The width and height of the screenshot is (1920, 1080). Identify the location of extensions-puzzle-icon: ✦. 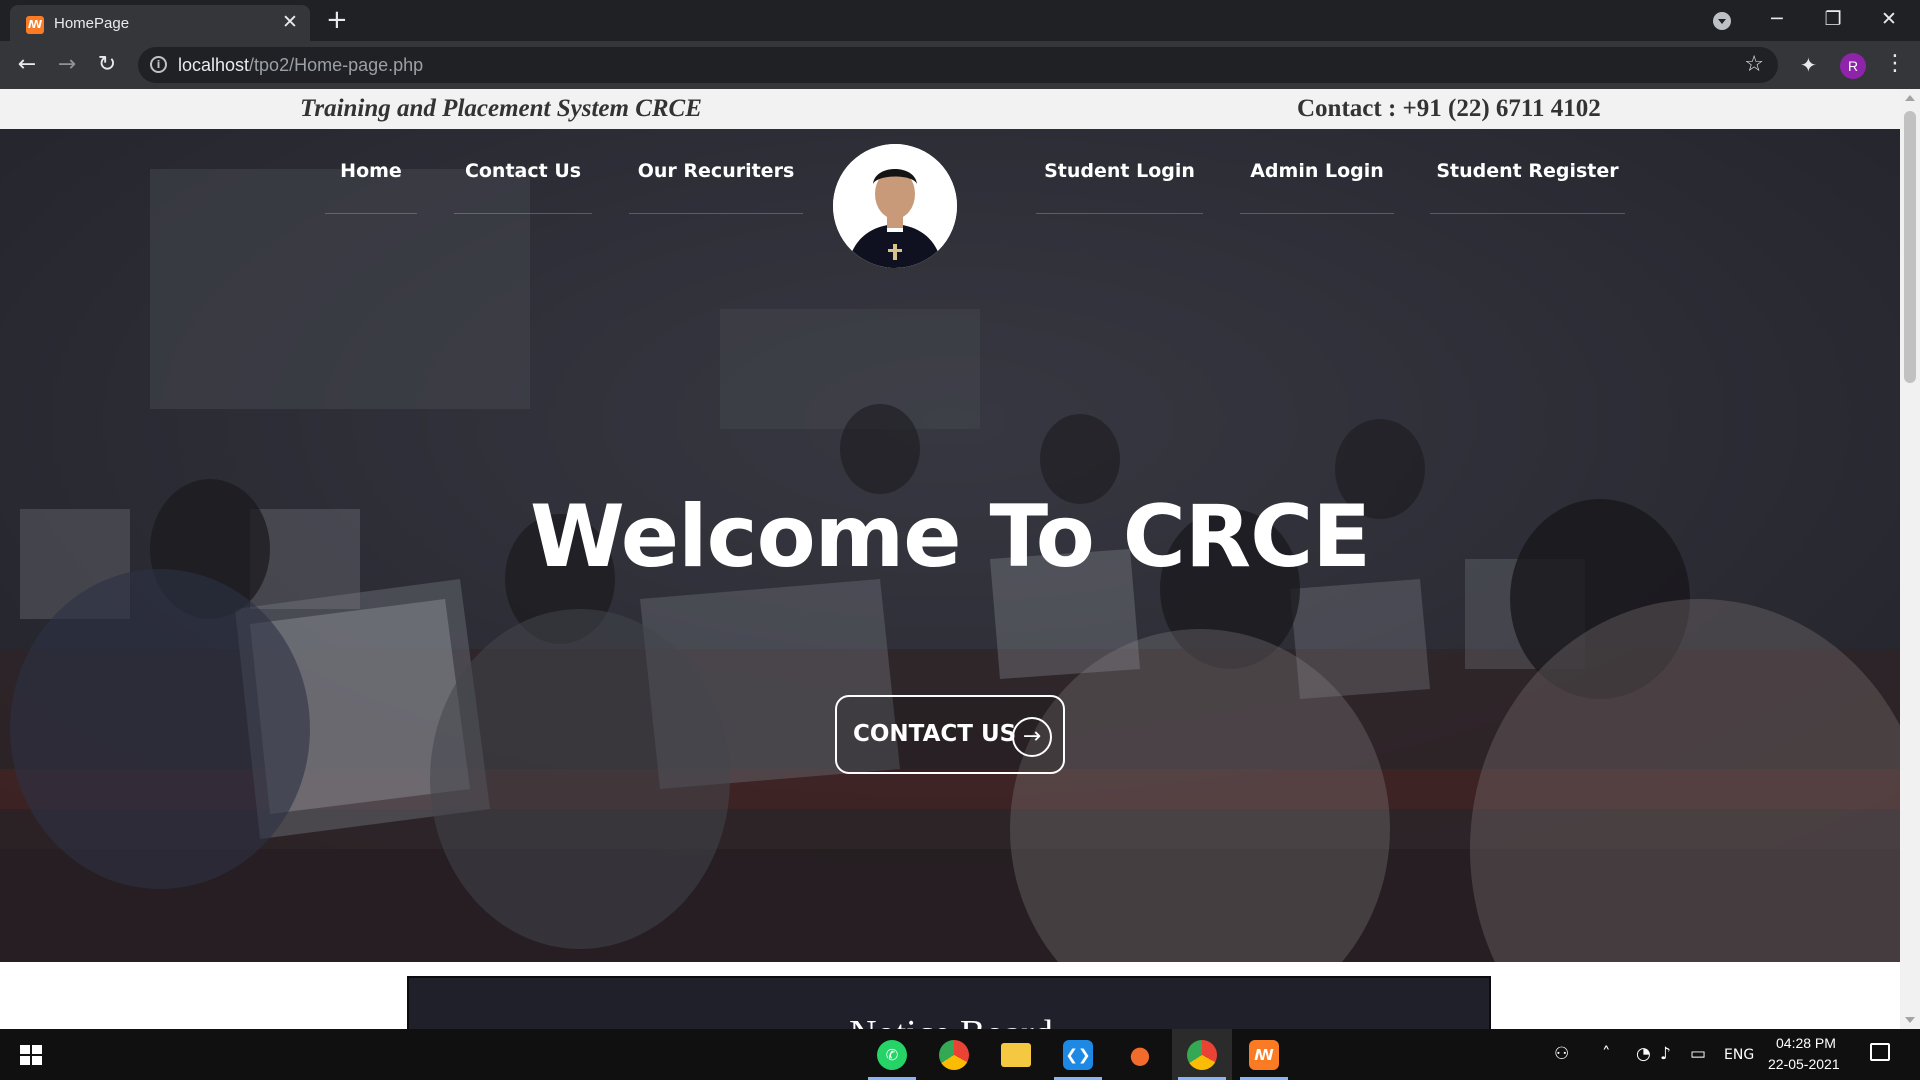
(1808, 65).